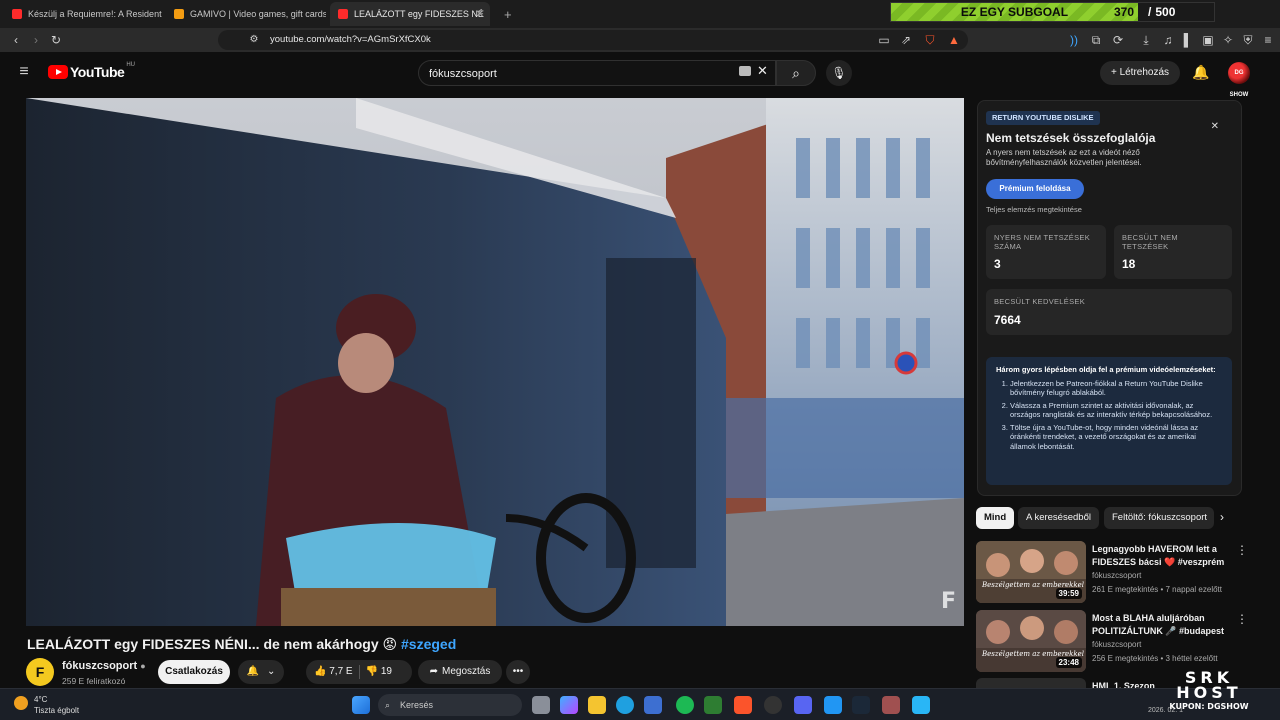 This screenshot has width=1280, height=720. Describe the element at coordinates (653, 705) in the screenshot. I see `store-icon` at that location.